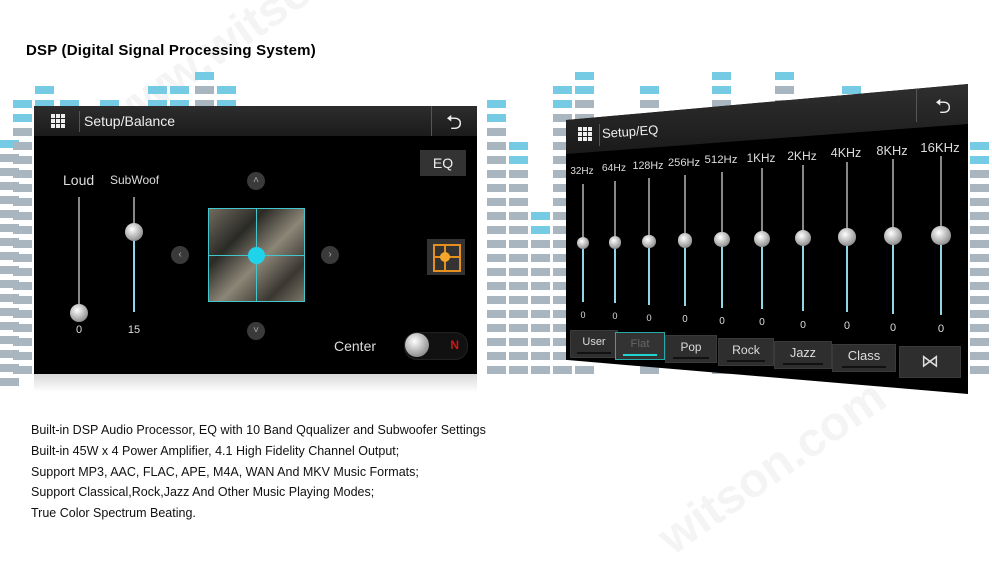 Image resolution: width=992 pixels, height=566 pixels. What do you see at coordinates (864, 358) in the screenshot?
I see `preset-class-button: Class` at bounding box center [864, 358].